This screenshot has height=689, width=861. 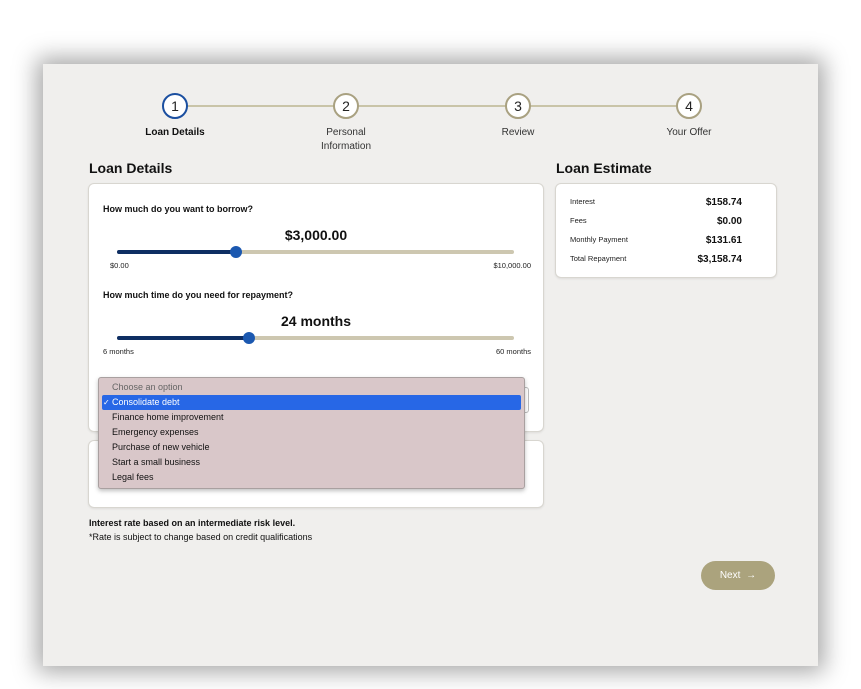 What do you see at coordinates (106, 402) in the screenshot?
I see `check-icon: ✓` at bounding box center [106, 402].